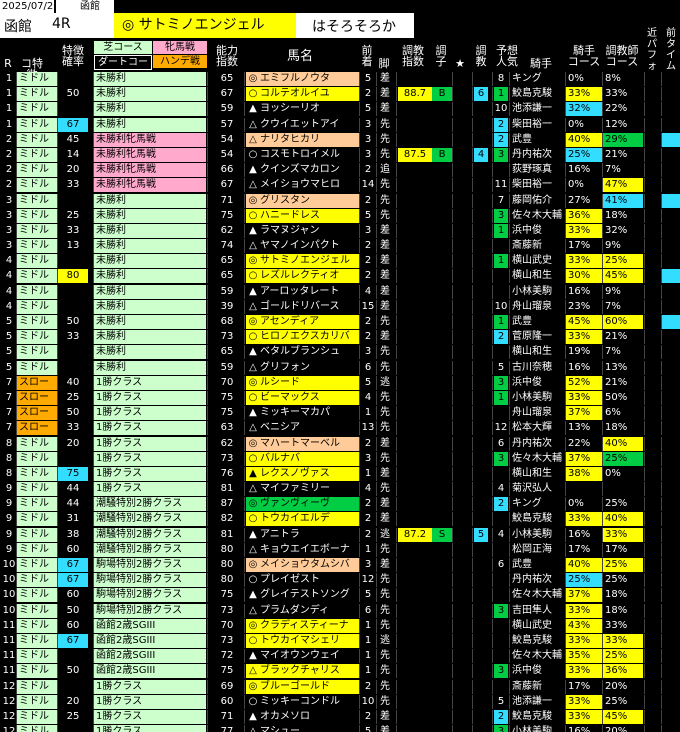 The image size is (680, 732). Describe the element at coordinates (340, 565) in the screenshot. I see `race-row: 10 ミドル 67 駒場特別2勝クラス 80 ◎ メイショウタムシバ 3 差 6 武豊 40% 25%` at that location.